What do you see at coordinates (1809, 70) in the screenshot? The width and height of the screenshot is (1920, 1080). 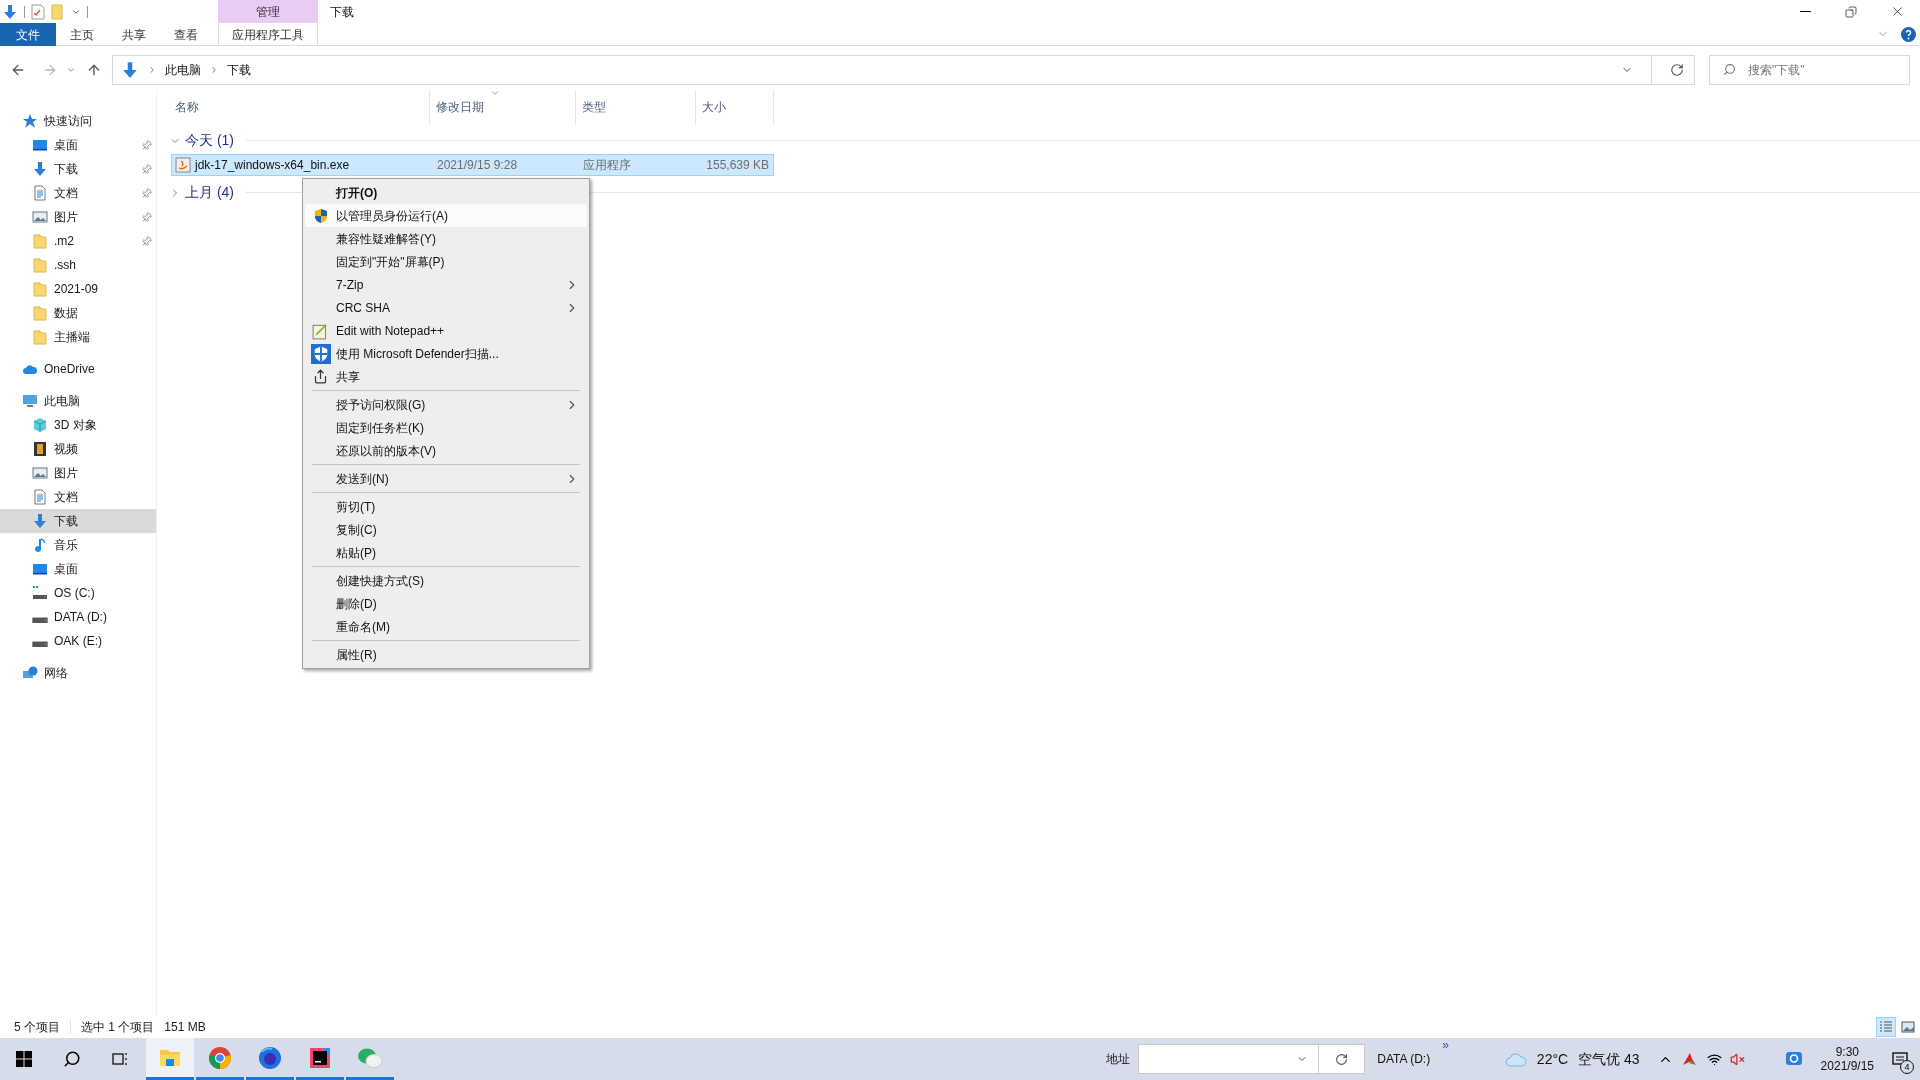 I see `search-field: 搜索"下载"` at bounding box center [1809, 70].